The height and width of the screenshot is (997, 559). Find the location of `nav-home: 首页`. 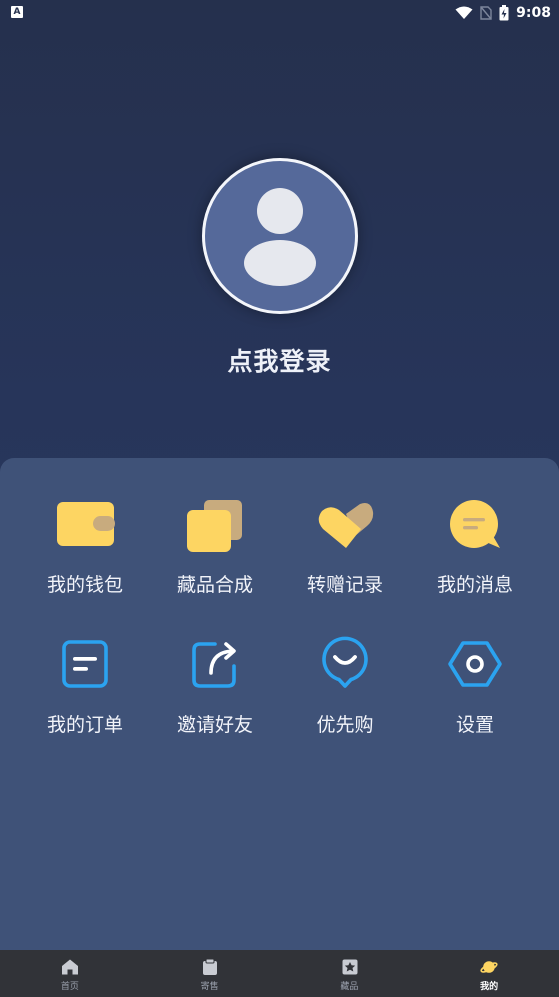

nav-home: 首页 is located at coordinates (70, 973).